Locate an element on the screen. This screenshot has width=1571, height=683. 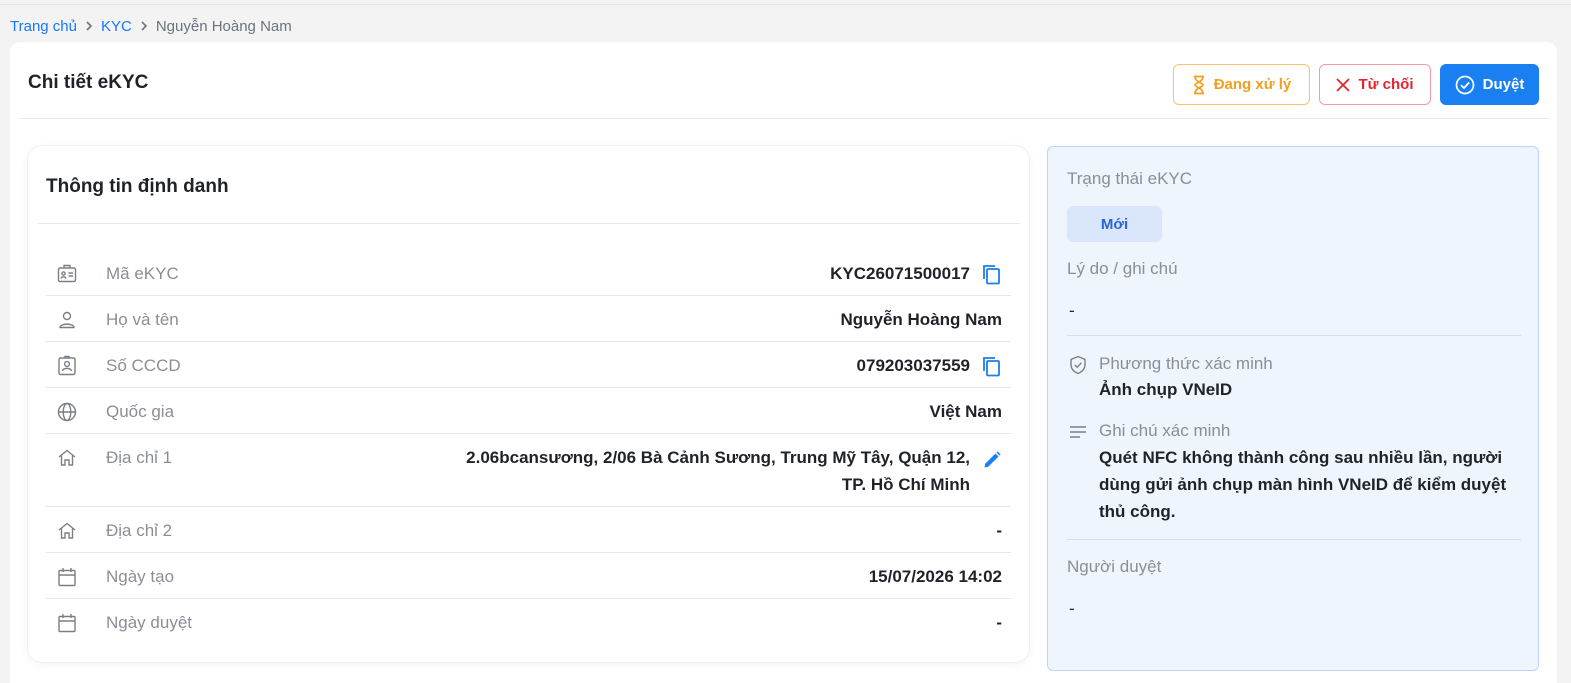
top-divider is located at coordinates (785, 4).